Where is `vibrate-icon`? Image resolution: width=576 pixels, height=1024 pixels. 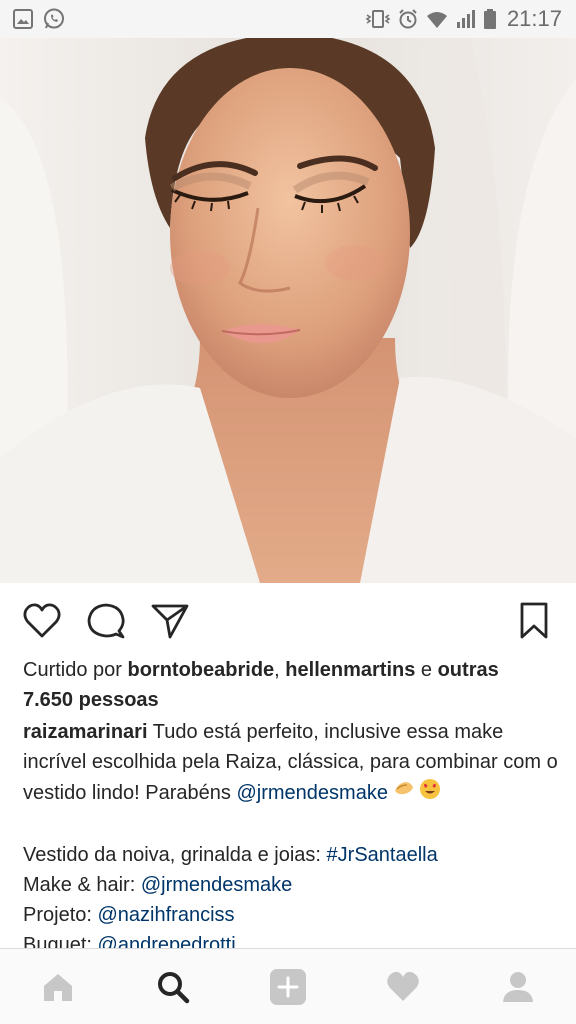 vibrate-icon is located at coordinates (378, 19).